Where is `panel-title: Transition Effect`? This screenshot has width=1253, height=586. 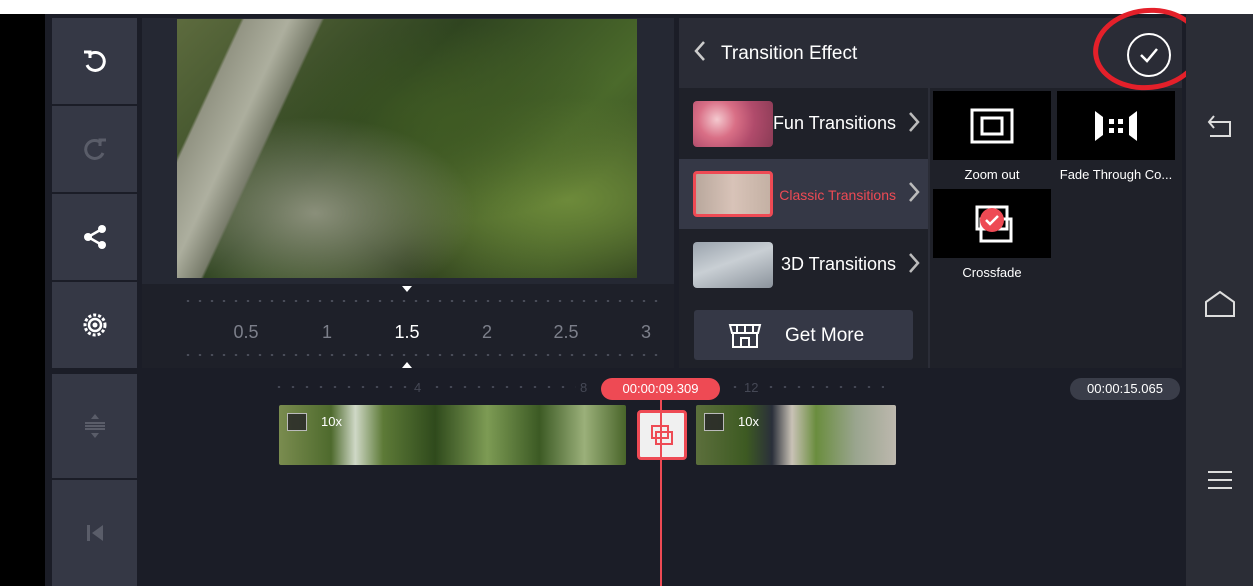 panel-title: Transition Effect is located at coordinates (789, 53).